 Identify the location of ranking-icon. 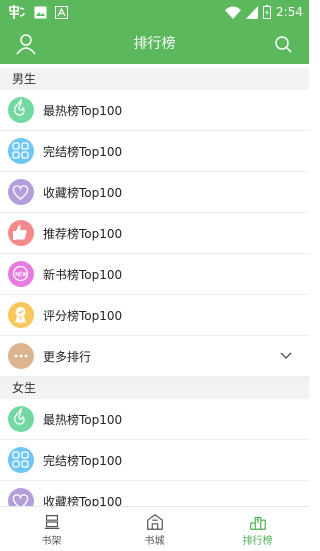
(257, 523).